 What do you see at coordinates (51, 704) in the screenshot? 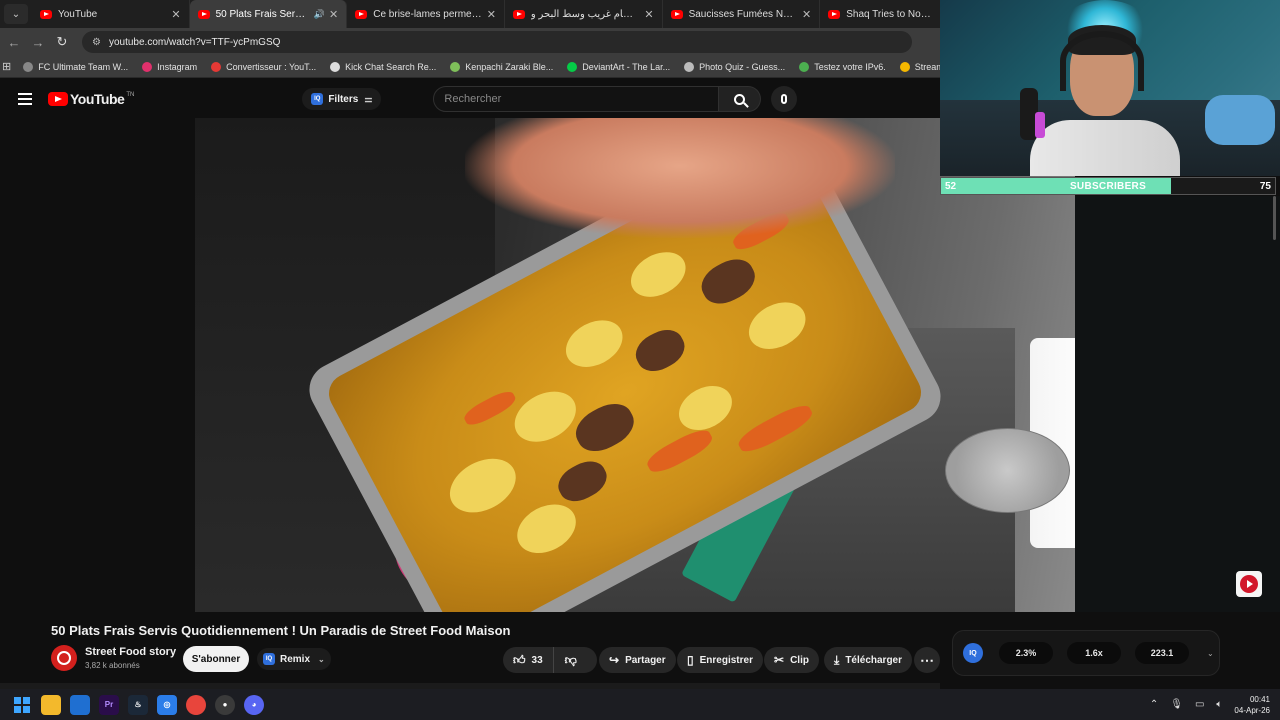
I see `file-explorer-icon` at bounding box center [51, 704].